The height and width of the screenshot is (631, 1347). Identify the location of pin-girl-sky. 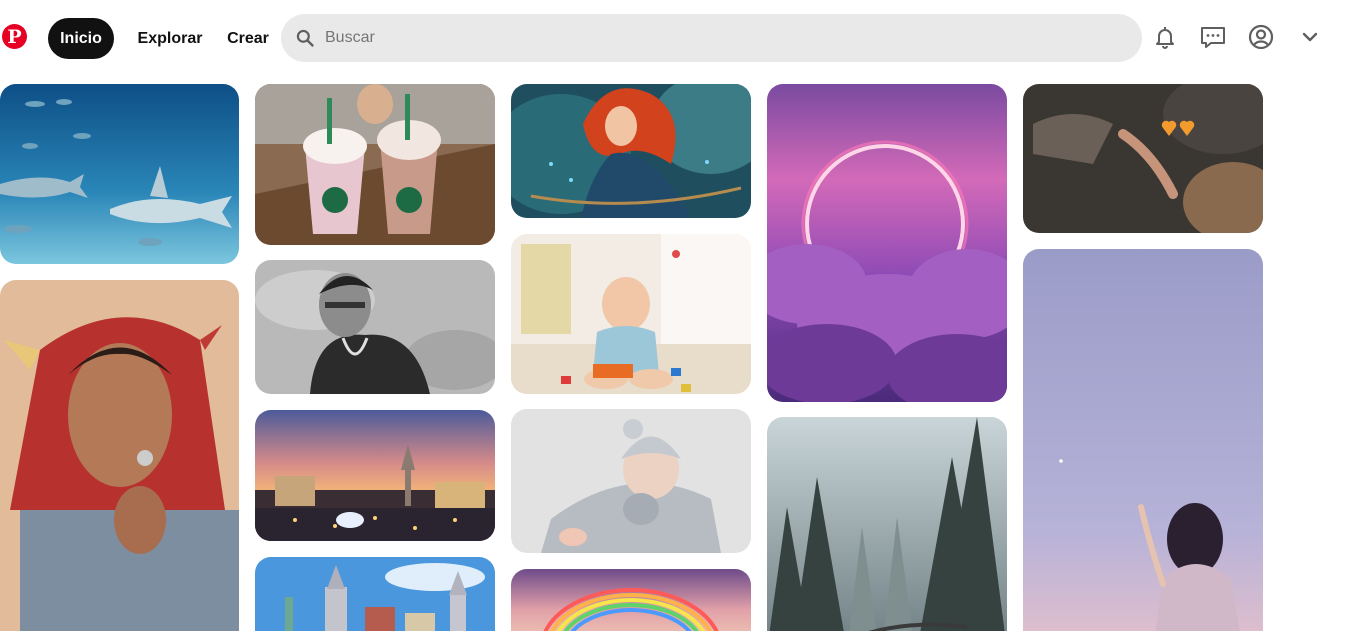
(1143, 440).